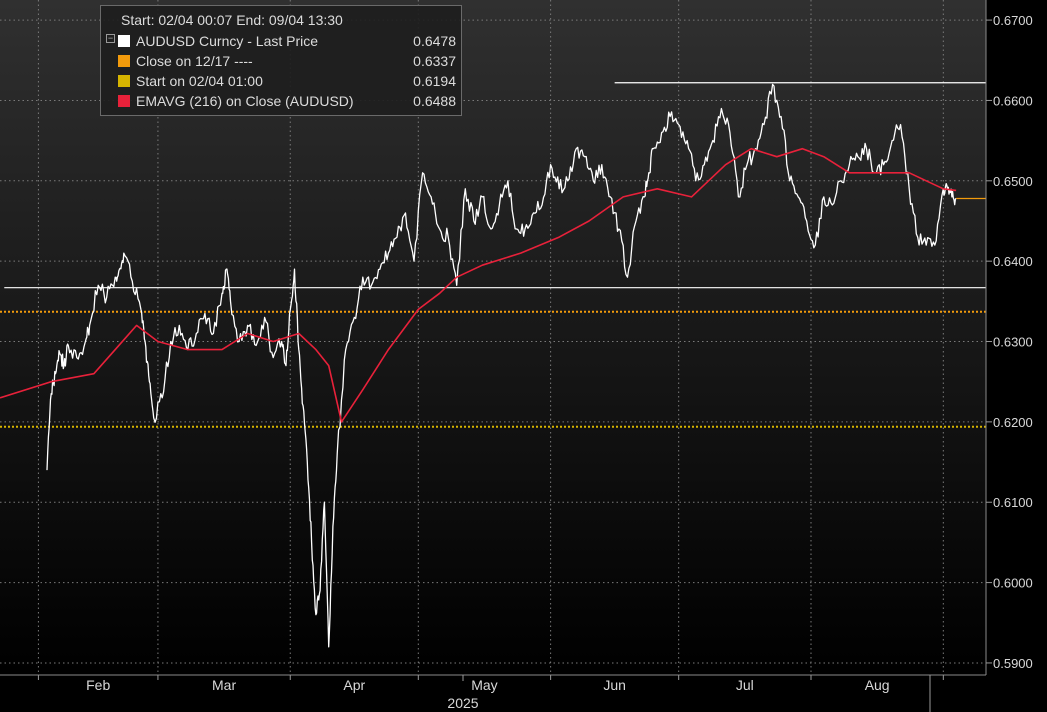 Image resolution: width=1047 pixels, height=712 pixels. What do you see at coordinates (110, 38) in the screenshot?
I see `collapse-icon: −` at bounding box center [110, 38].